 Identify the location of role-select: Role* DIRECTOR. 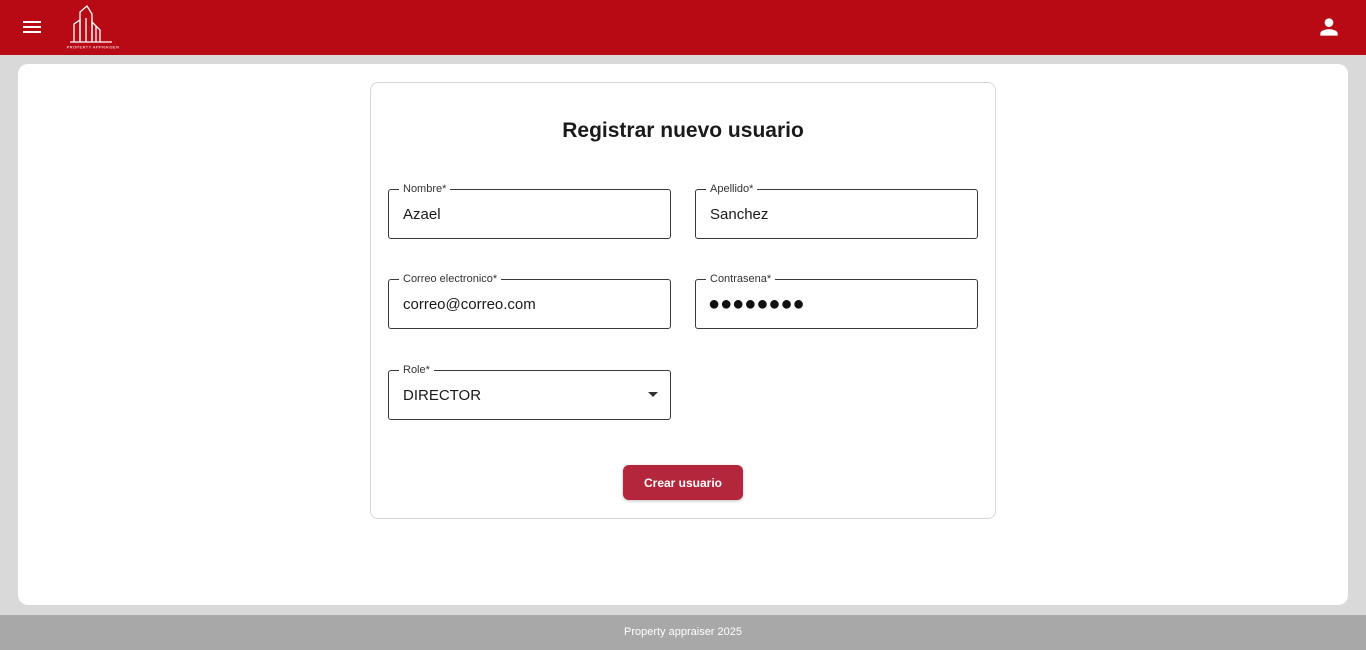
(529, 392).